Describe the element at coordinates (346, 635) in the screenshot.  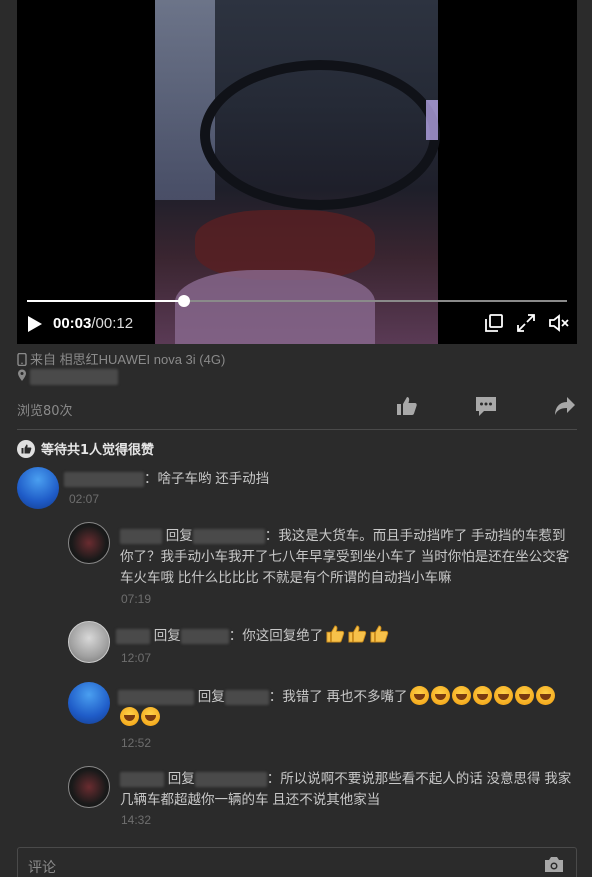
I see `comment-body: 回复 ：你这回复绝了` at that location.